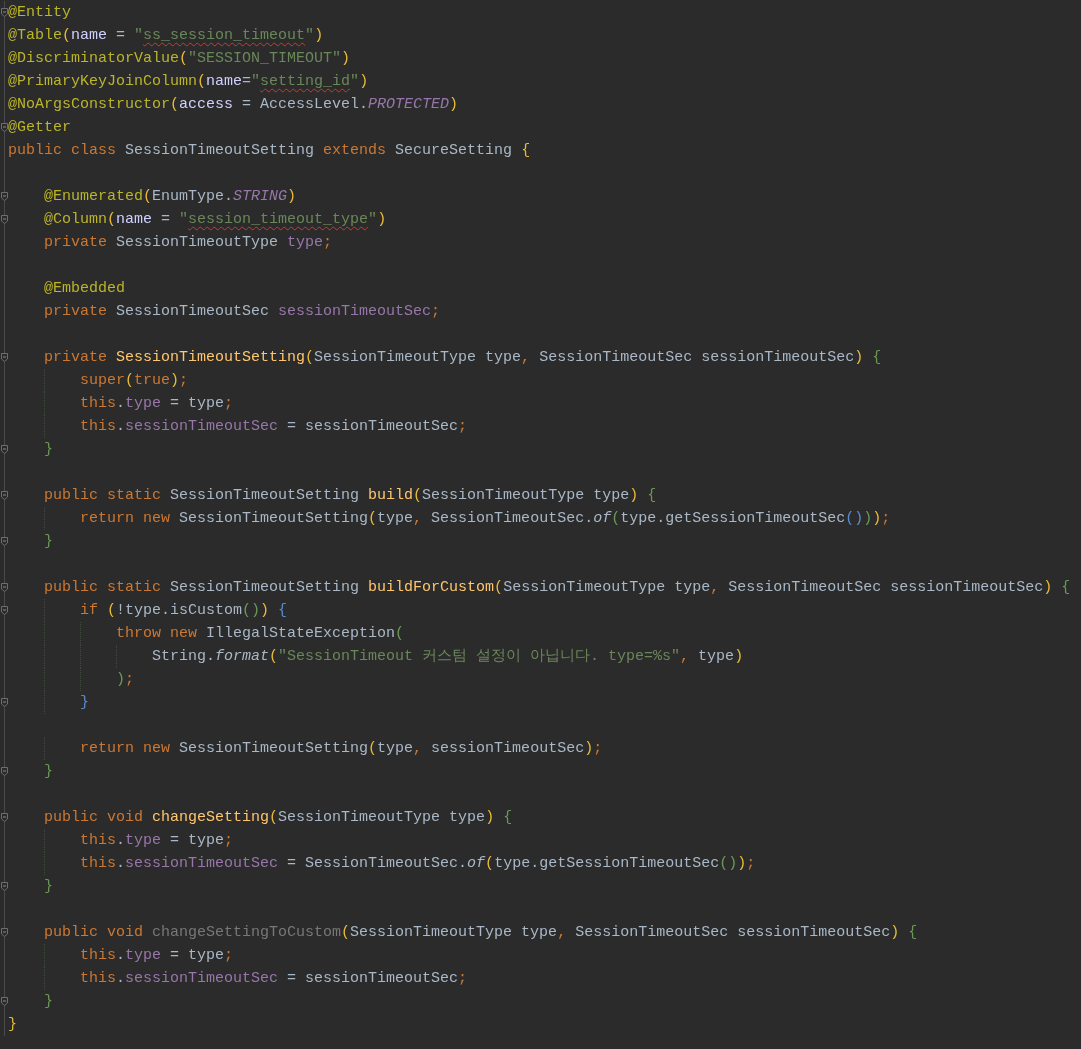 This screenshot has width=1081, height=1049. I want to click on code-line: if (!type.isCustom()) {, so click(184, 611).